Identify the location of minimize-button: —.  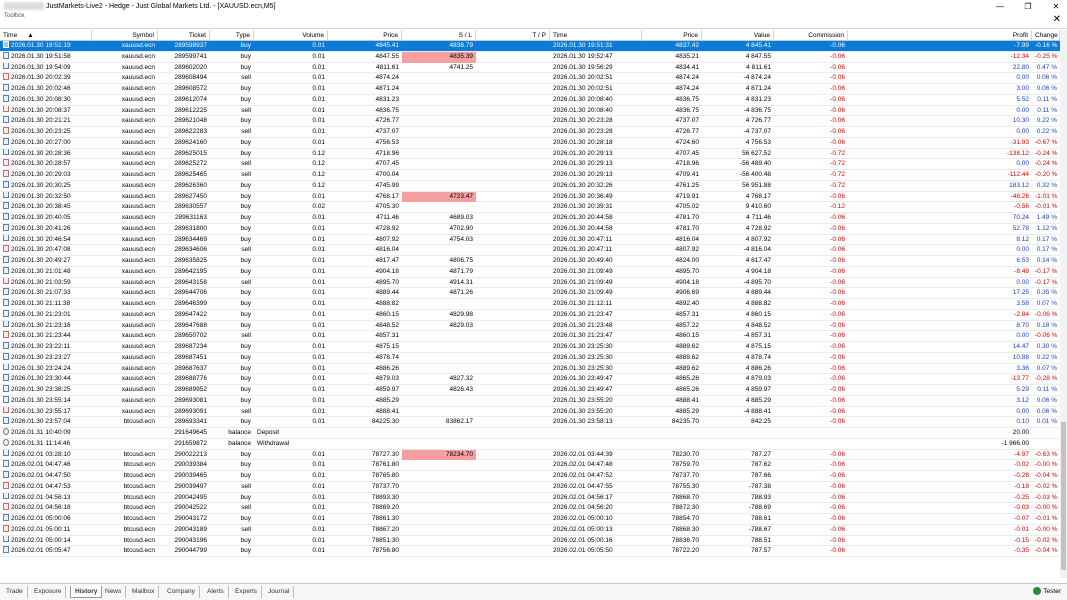
(1000, 6).